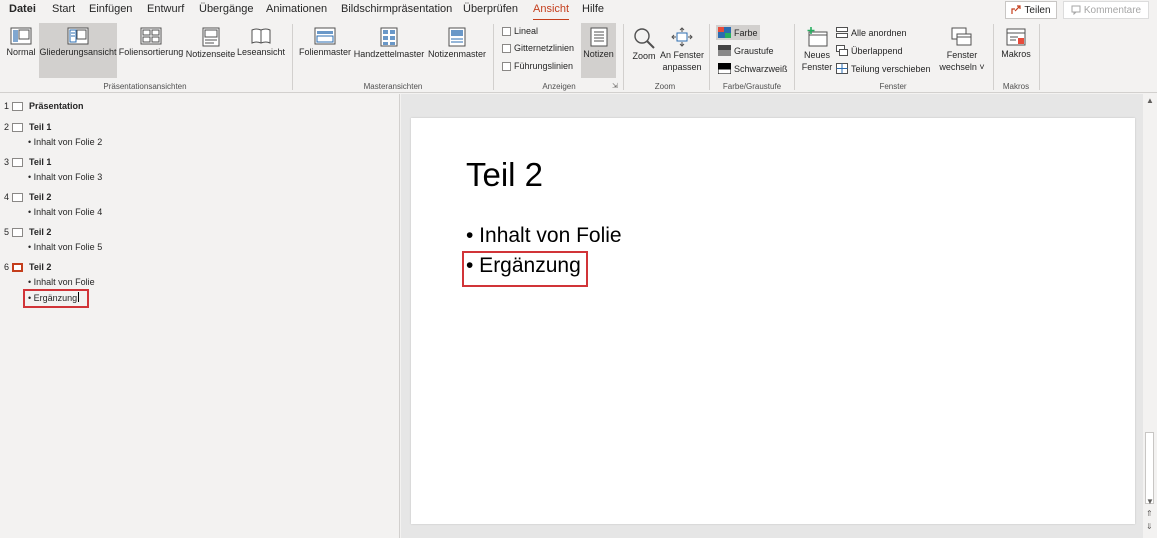  What do you see at coordinates (559, 86) in the screenshot?
I see `group-label-show: Anzeigen` at bounding box center [559, 86].